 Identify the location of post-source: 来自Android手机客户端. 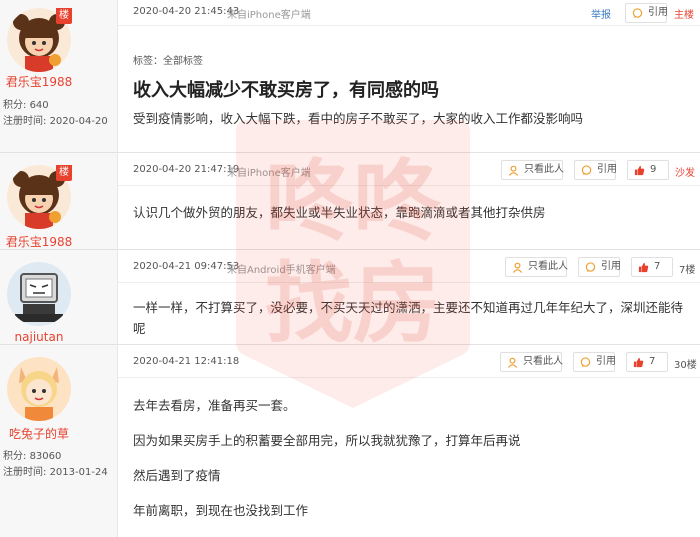
(281, 270).